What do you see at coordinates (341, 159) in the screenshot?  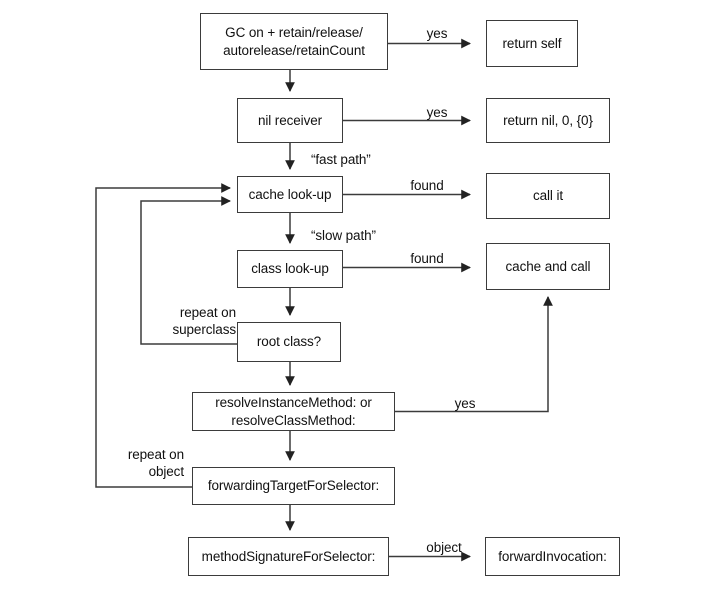 I see `edge-label-fast-path: “fast path”` at bounding box center [341, 159].